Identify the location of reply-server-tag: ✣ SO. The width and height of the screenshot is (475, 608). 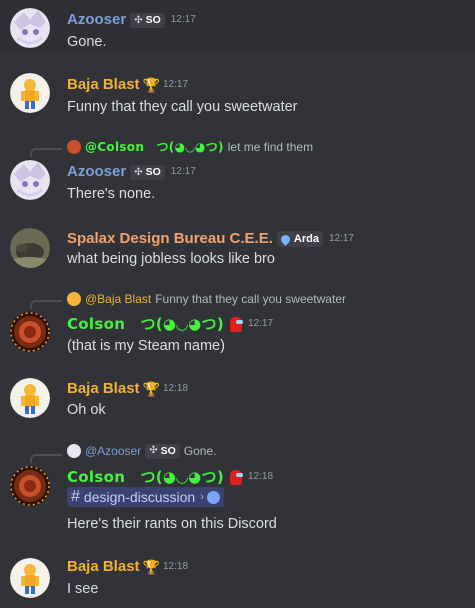
(162, 451).